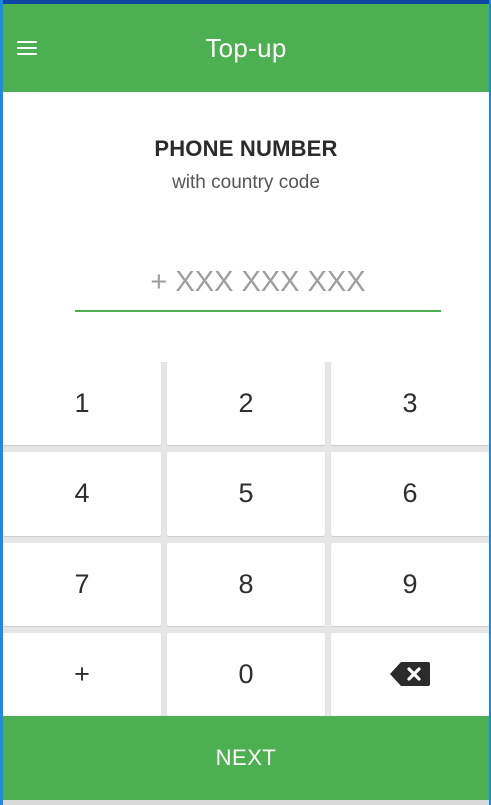 This screenshot has width=491, height=805. I want to click on key-5: 5, so click(246, 494).